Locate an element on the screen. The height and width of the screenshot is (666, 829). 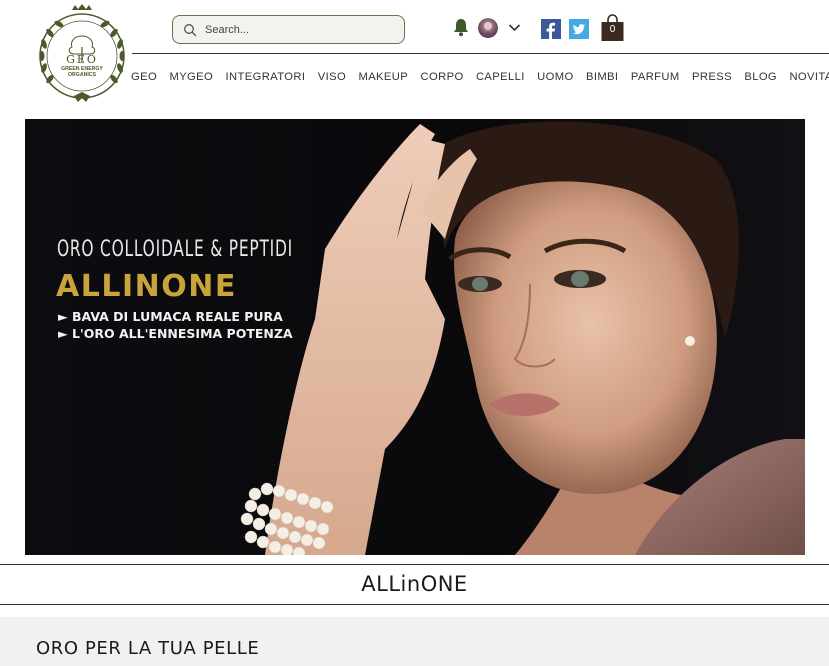
nav-item-bimbi: BIMBI is located at coordinates (602, 78).